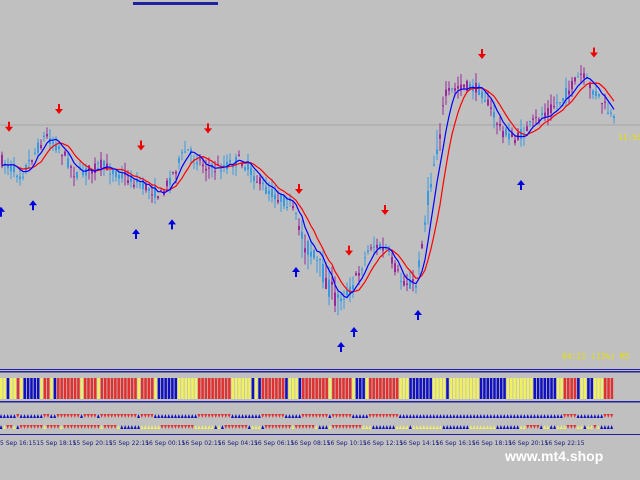 This screenshot has height=480, width=640. Describe the element at coordinates (554, 456) in the screenshot. I see `watermark: www.mt4.shop` at that location.